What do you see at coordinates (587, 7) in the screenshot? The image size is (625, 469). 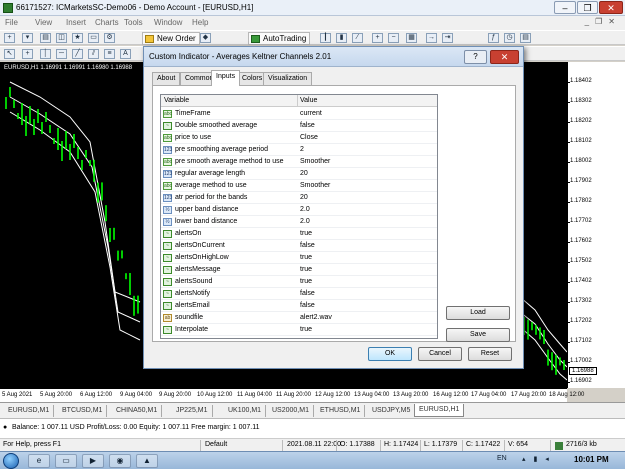 I see `maximize-button: ❐` at bounding box center [587, 7].